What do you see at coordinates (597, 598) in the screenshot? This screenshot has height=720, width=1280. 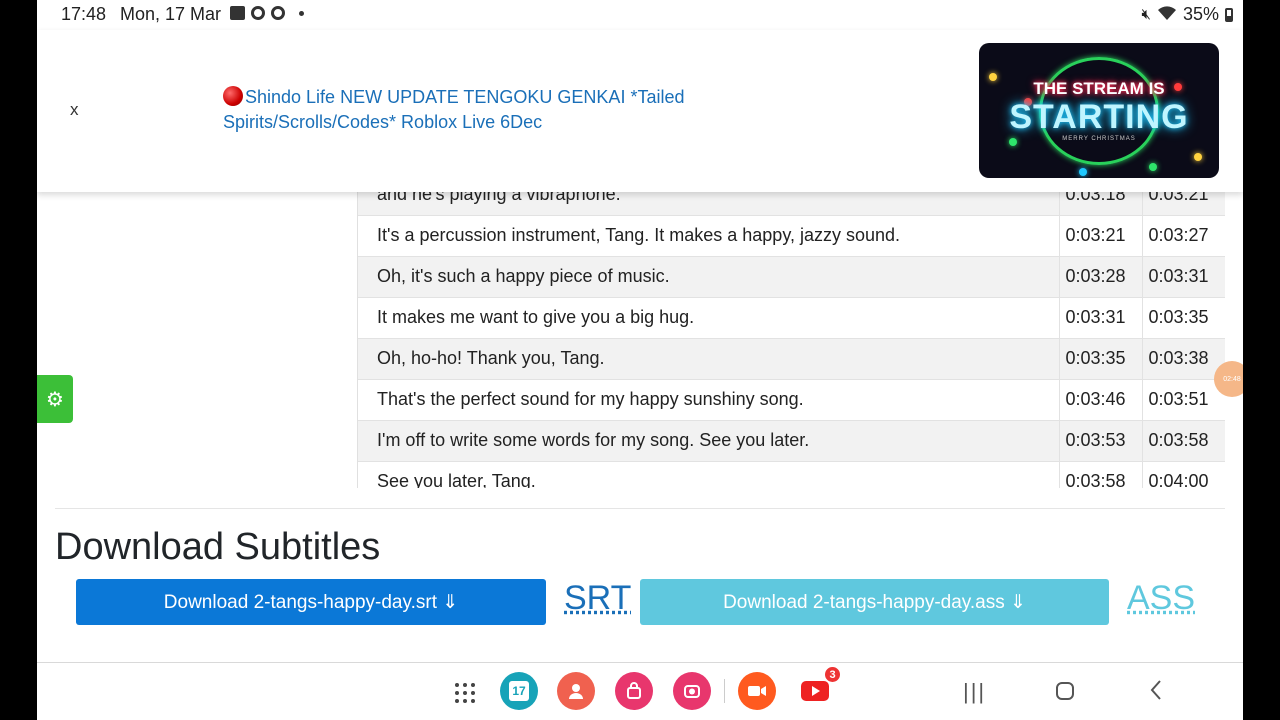 I see `srt-format-link: SRT` at bounding box center [597, 598].